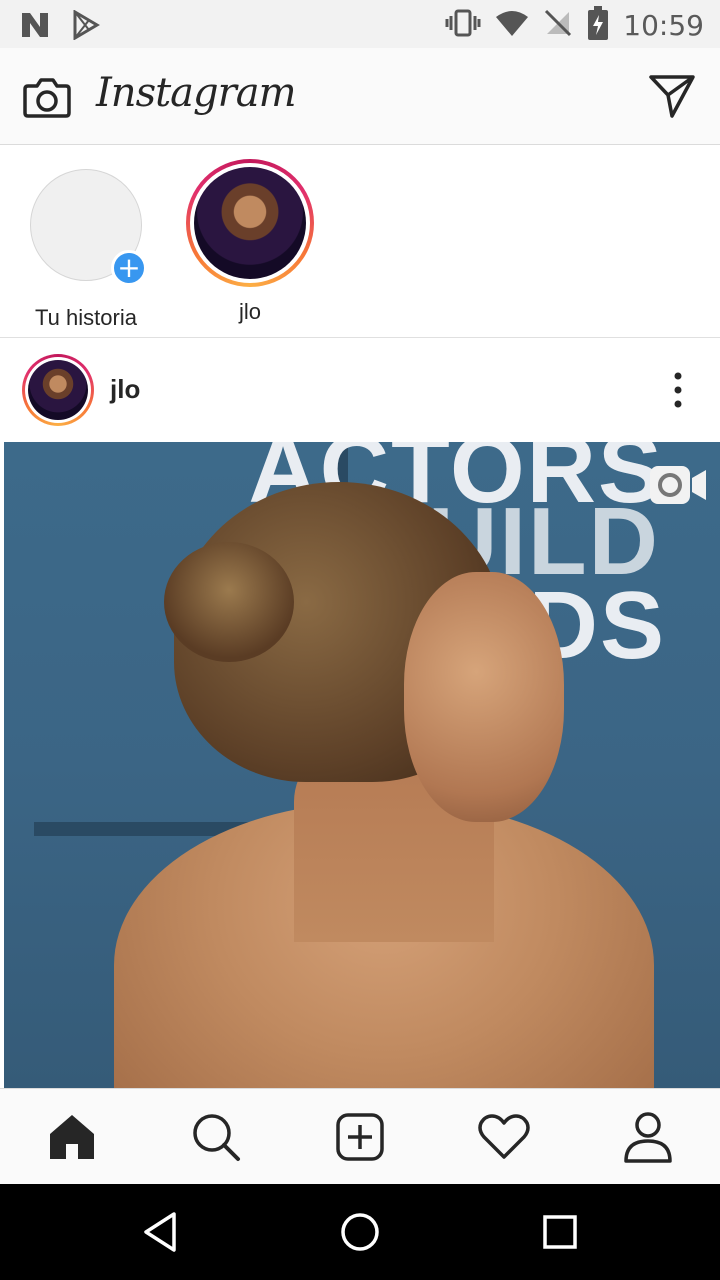 Image resolution: width=720 pixels, height=1280 pixels. What do you see at coordinates (678, 390) in the screenshot?
I see `more-vertical-icon` at bounding box center [678, 390].